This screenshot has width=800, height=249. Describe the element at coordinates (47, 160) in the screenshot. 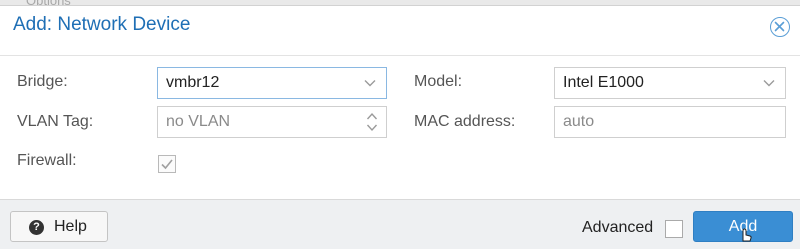

I see `firewall-label: Firewall:` at that location.